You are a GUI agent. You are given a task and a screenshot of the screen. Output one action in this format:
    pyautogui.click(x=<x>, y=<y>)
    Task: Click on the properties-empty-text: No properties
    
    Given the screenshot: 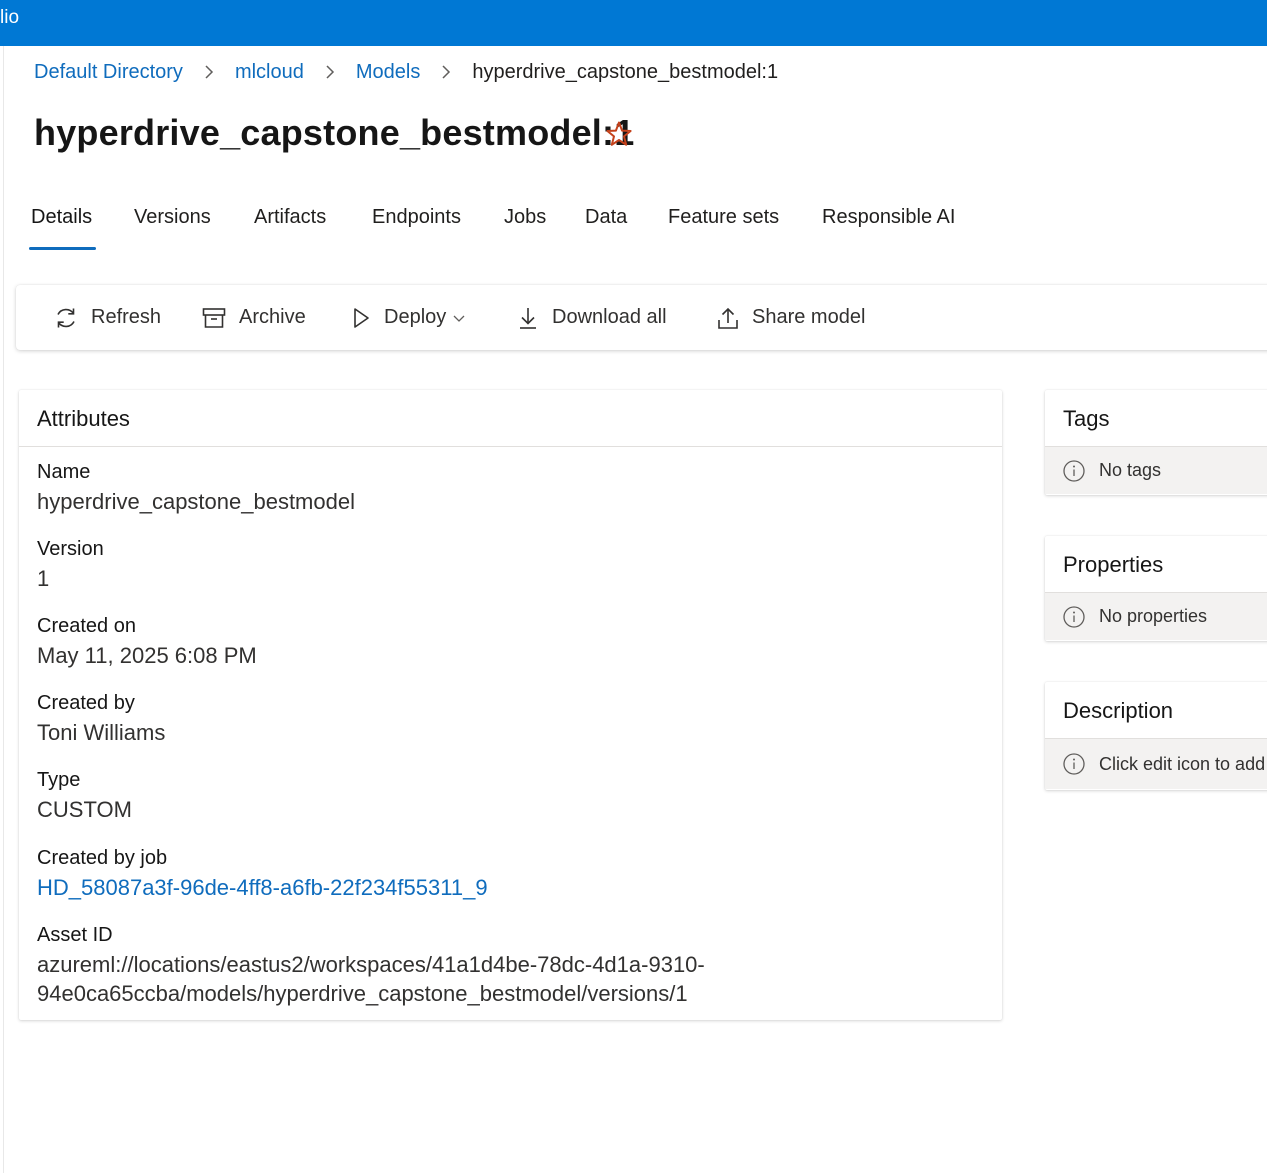 What is the action you would take?
    pyautogui.click(x=1153, y=616)
    